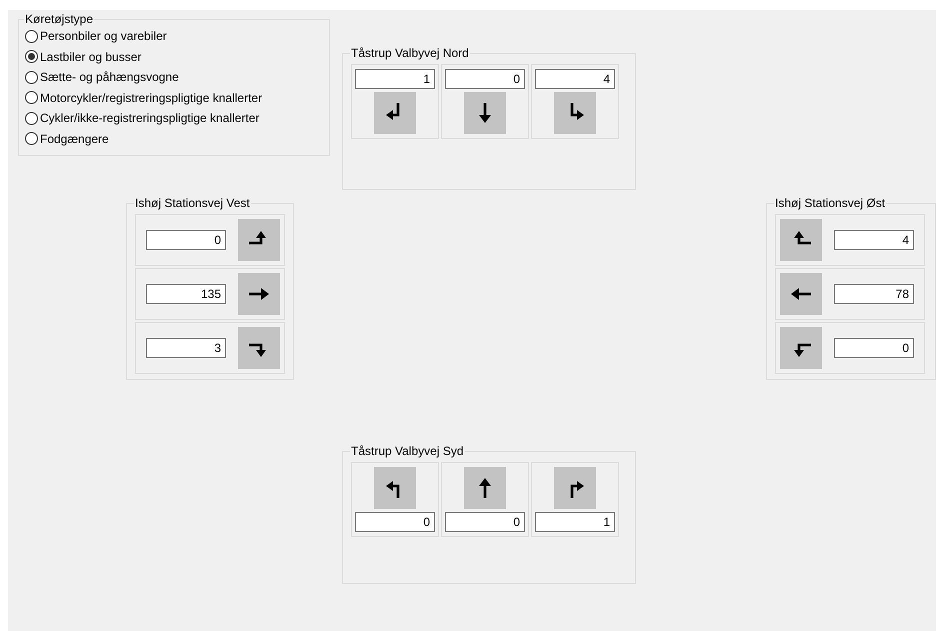 The width and height of the screenshot is (946, 631). I want to click on group-title: Tåstrup Valbyvej Syd, so click(407, 451).